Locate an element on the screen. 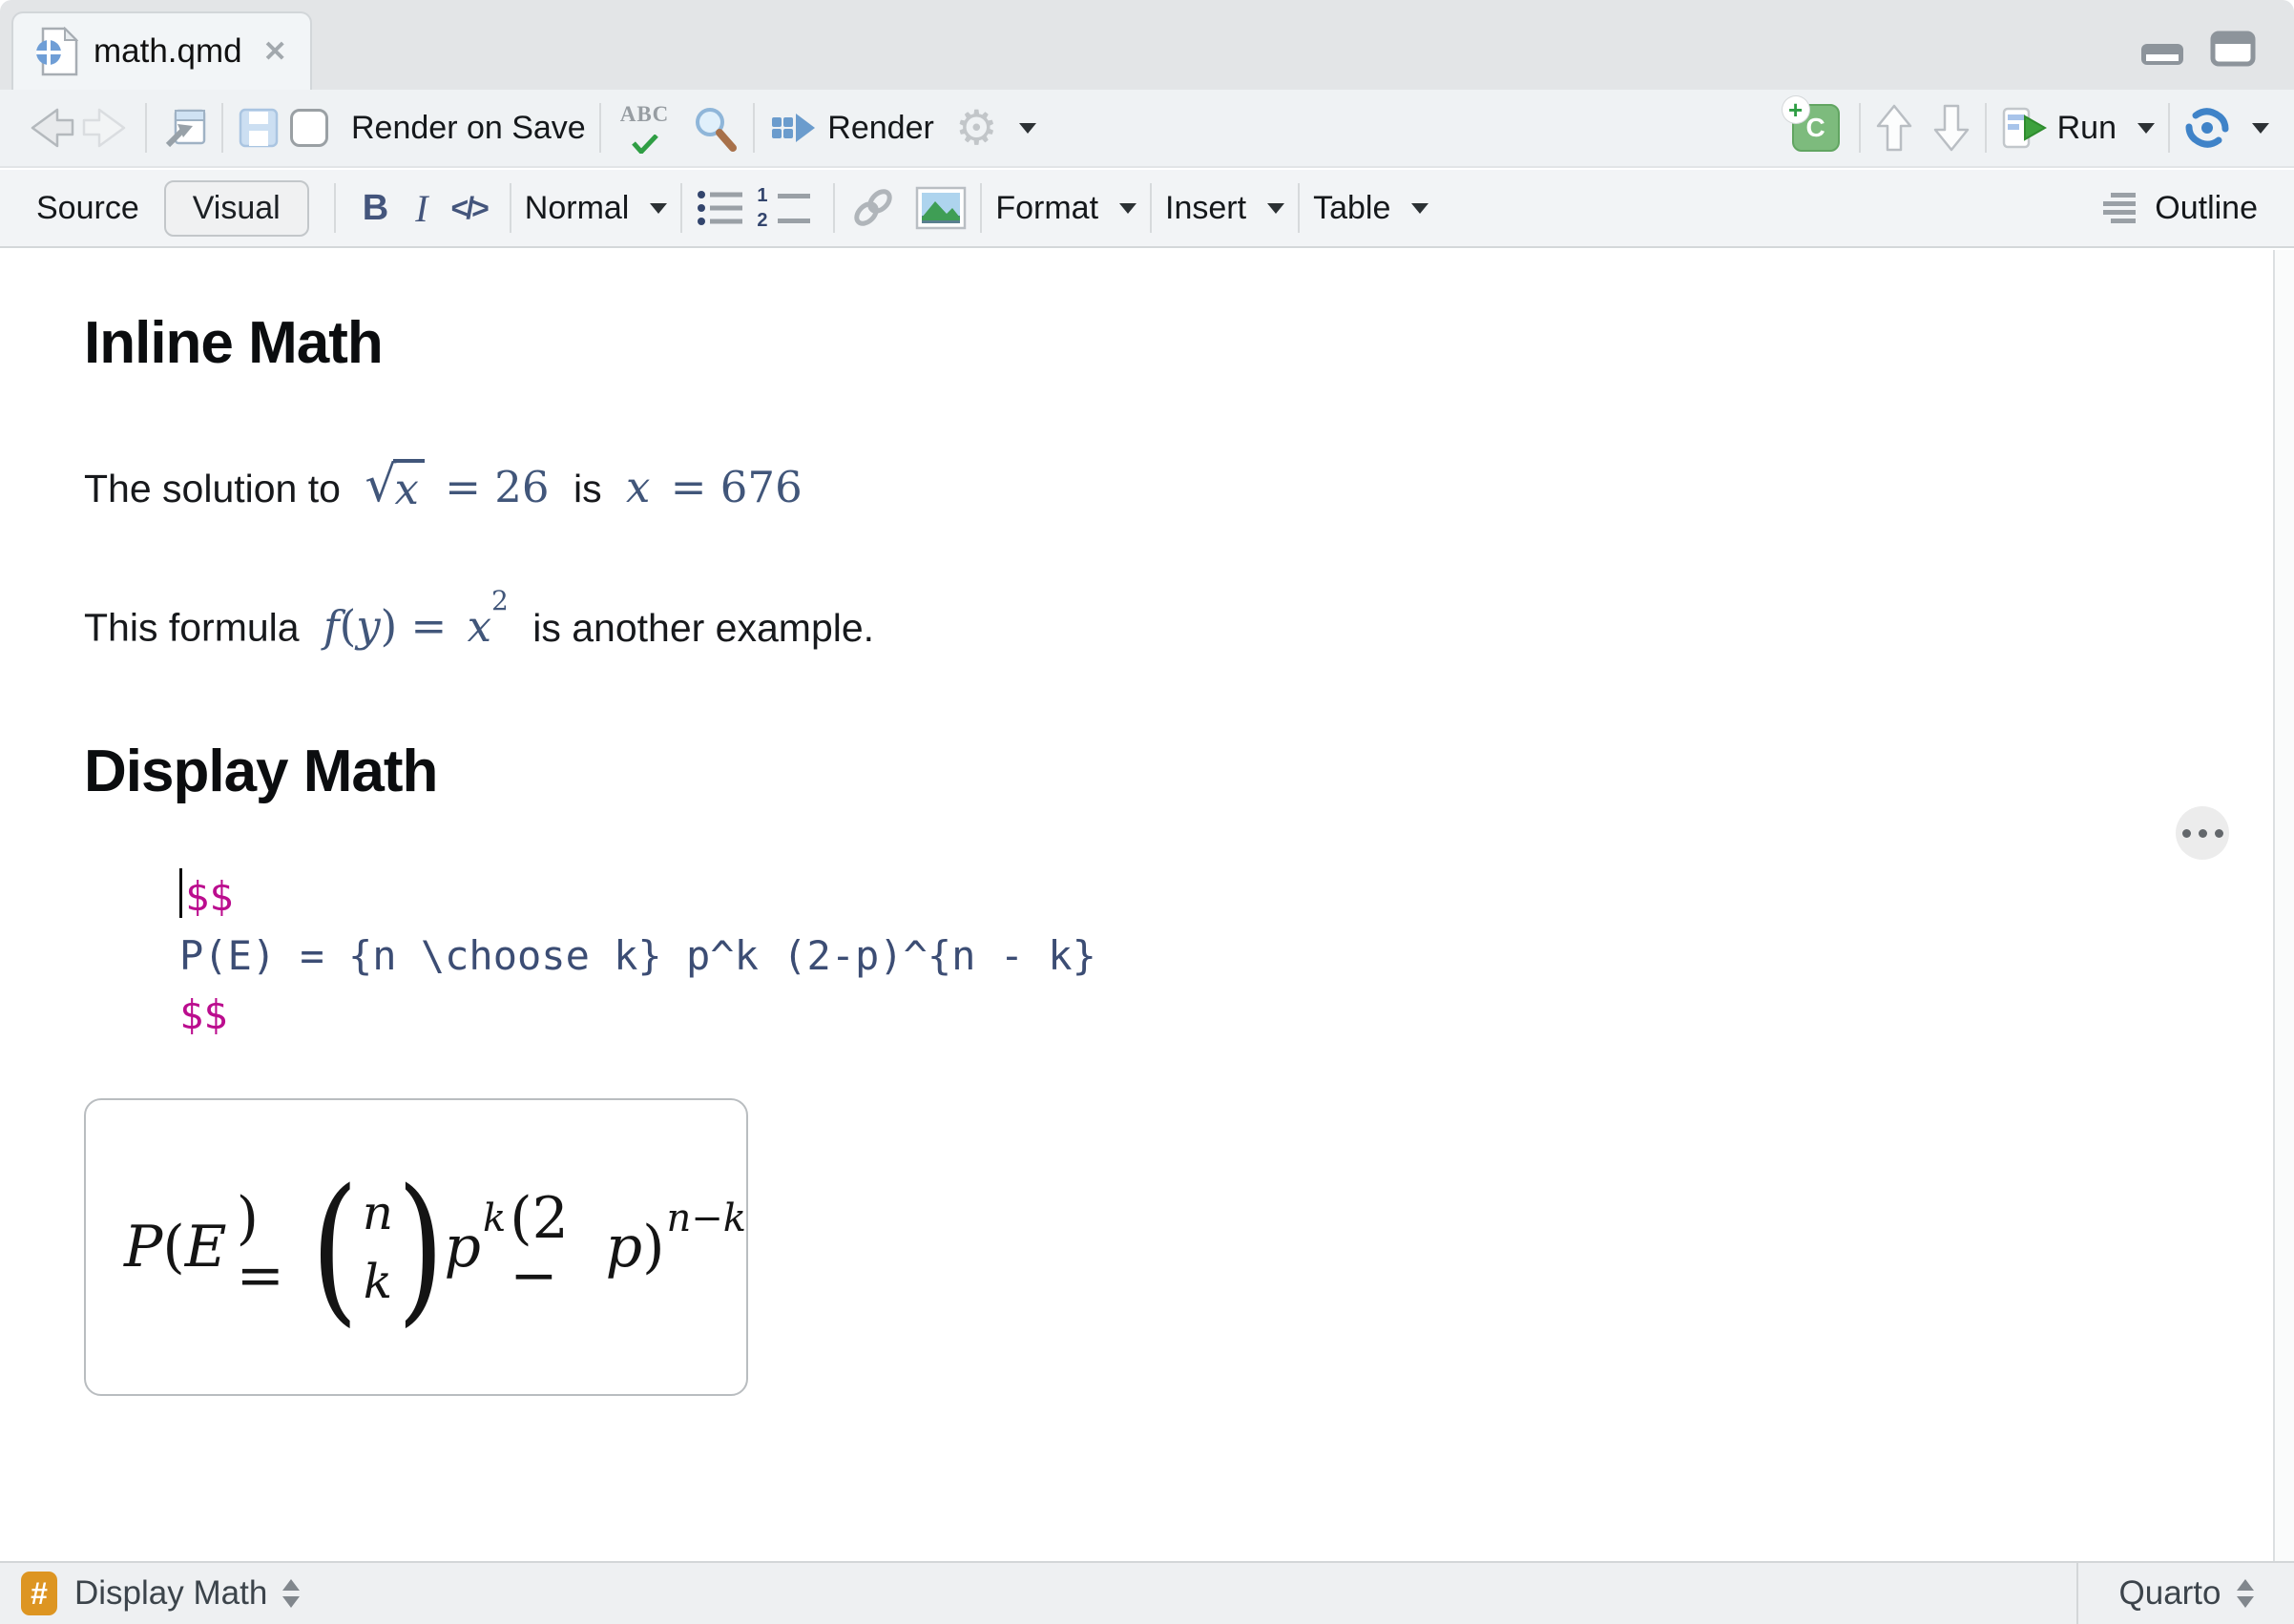 The height and width of the screenshot is (1624, 2294). tab-title: math.qmd is located at coordinates (168, 51).